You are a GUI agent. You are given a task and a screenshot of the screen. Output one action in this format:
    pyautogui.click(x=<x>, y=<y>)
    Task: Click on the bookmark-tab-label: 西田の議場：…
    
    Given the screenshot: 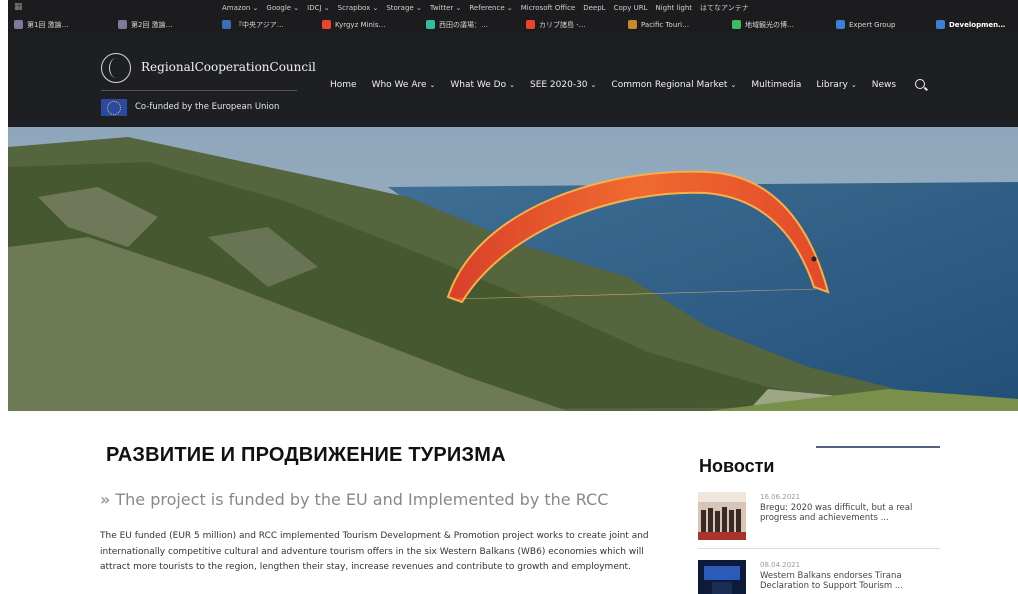 What is the action you would take?
    pyautogui.click(x=463, y=24)
    